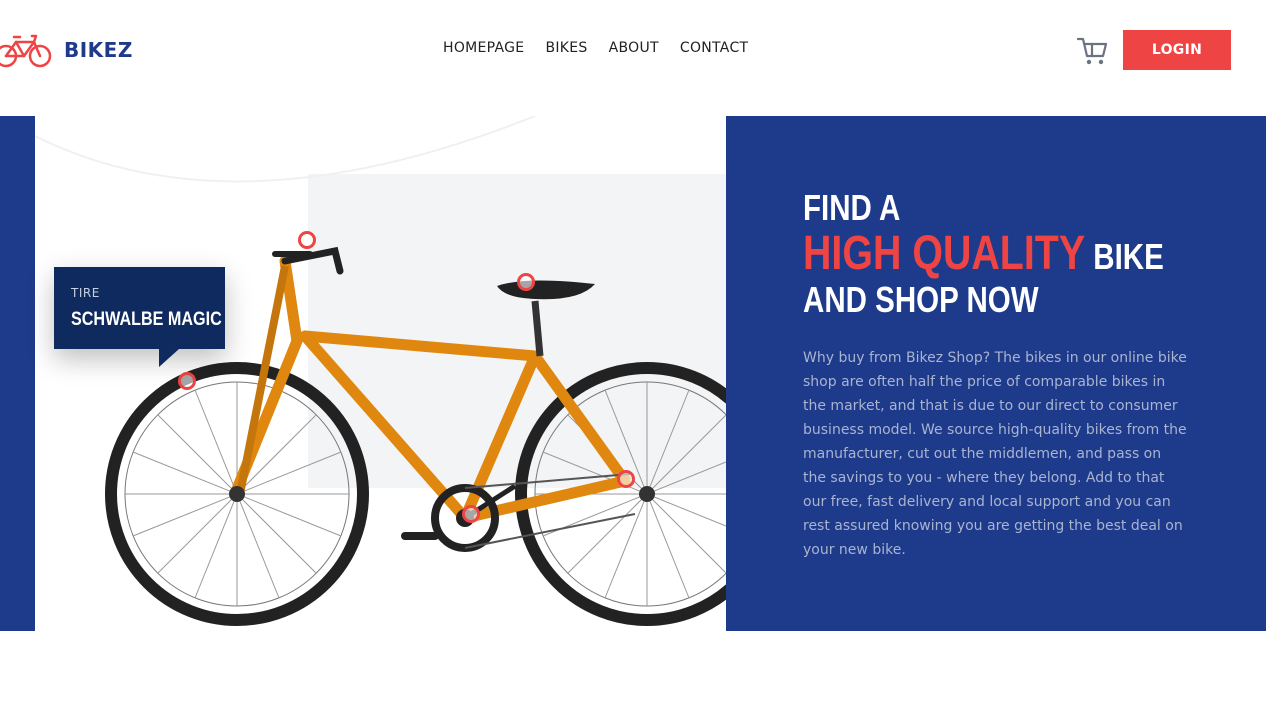  Describe the element at coordinates (944, 253) in the screenshot. I see `headline-accent: HIGH QUALITY` at that location.